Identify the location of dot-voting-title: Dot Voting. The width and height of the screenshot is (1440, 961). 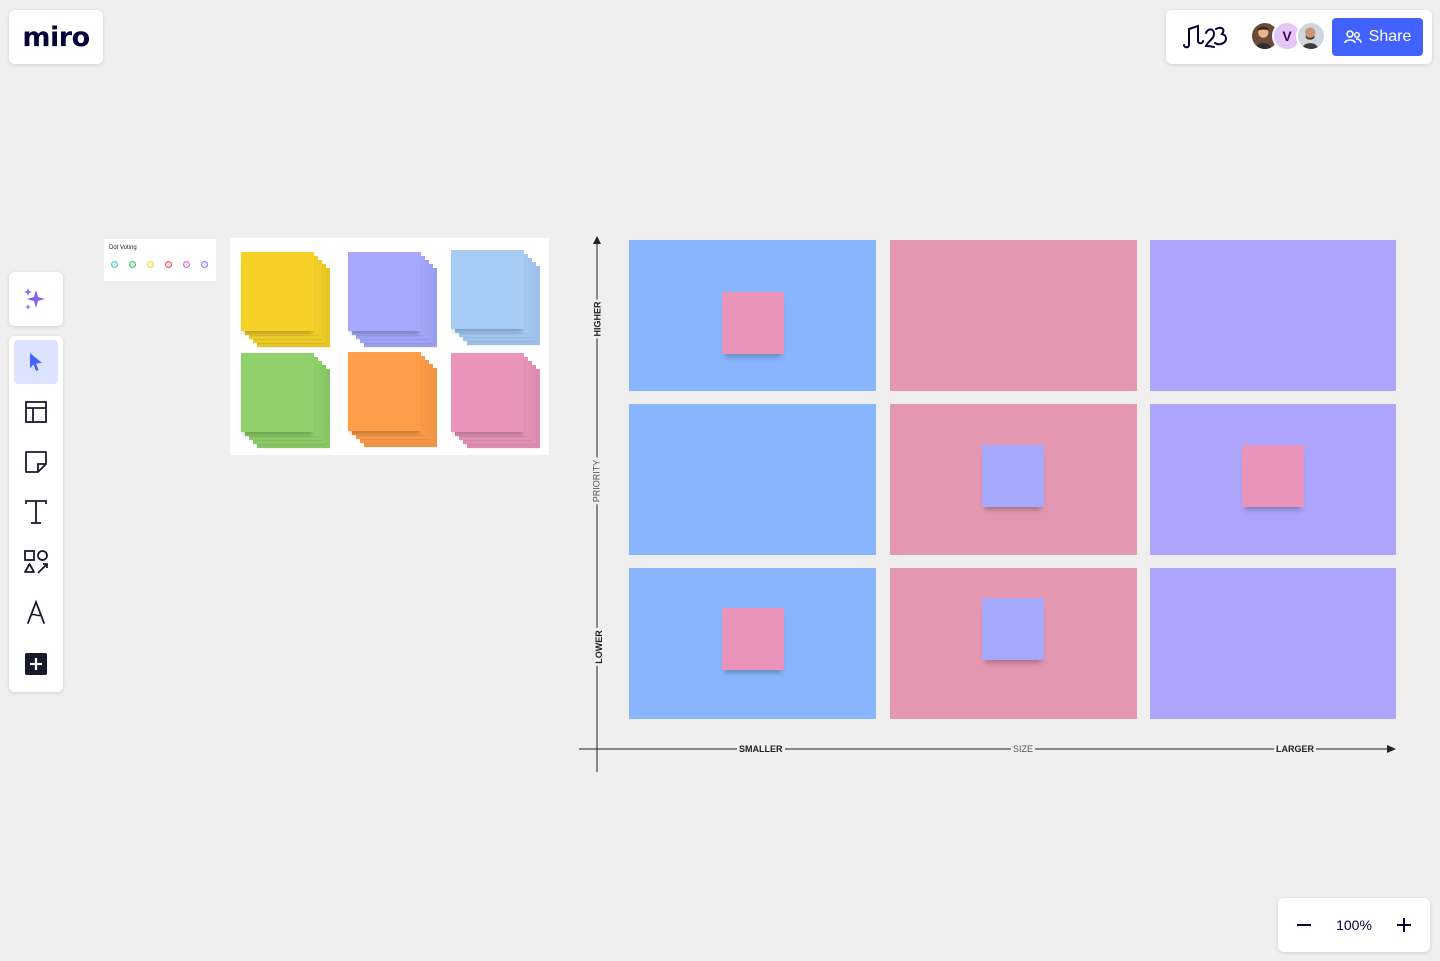
(123, 248).